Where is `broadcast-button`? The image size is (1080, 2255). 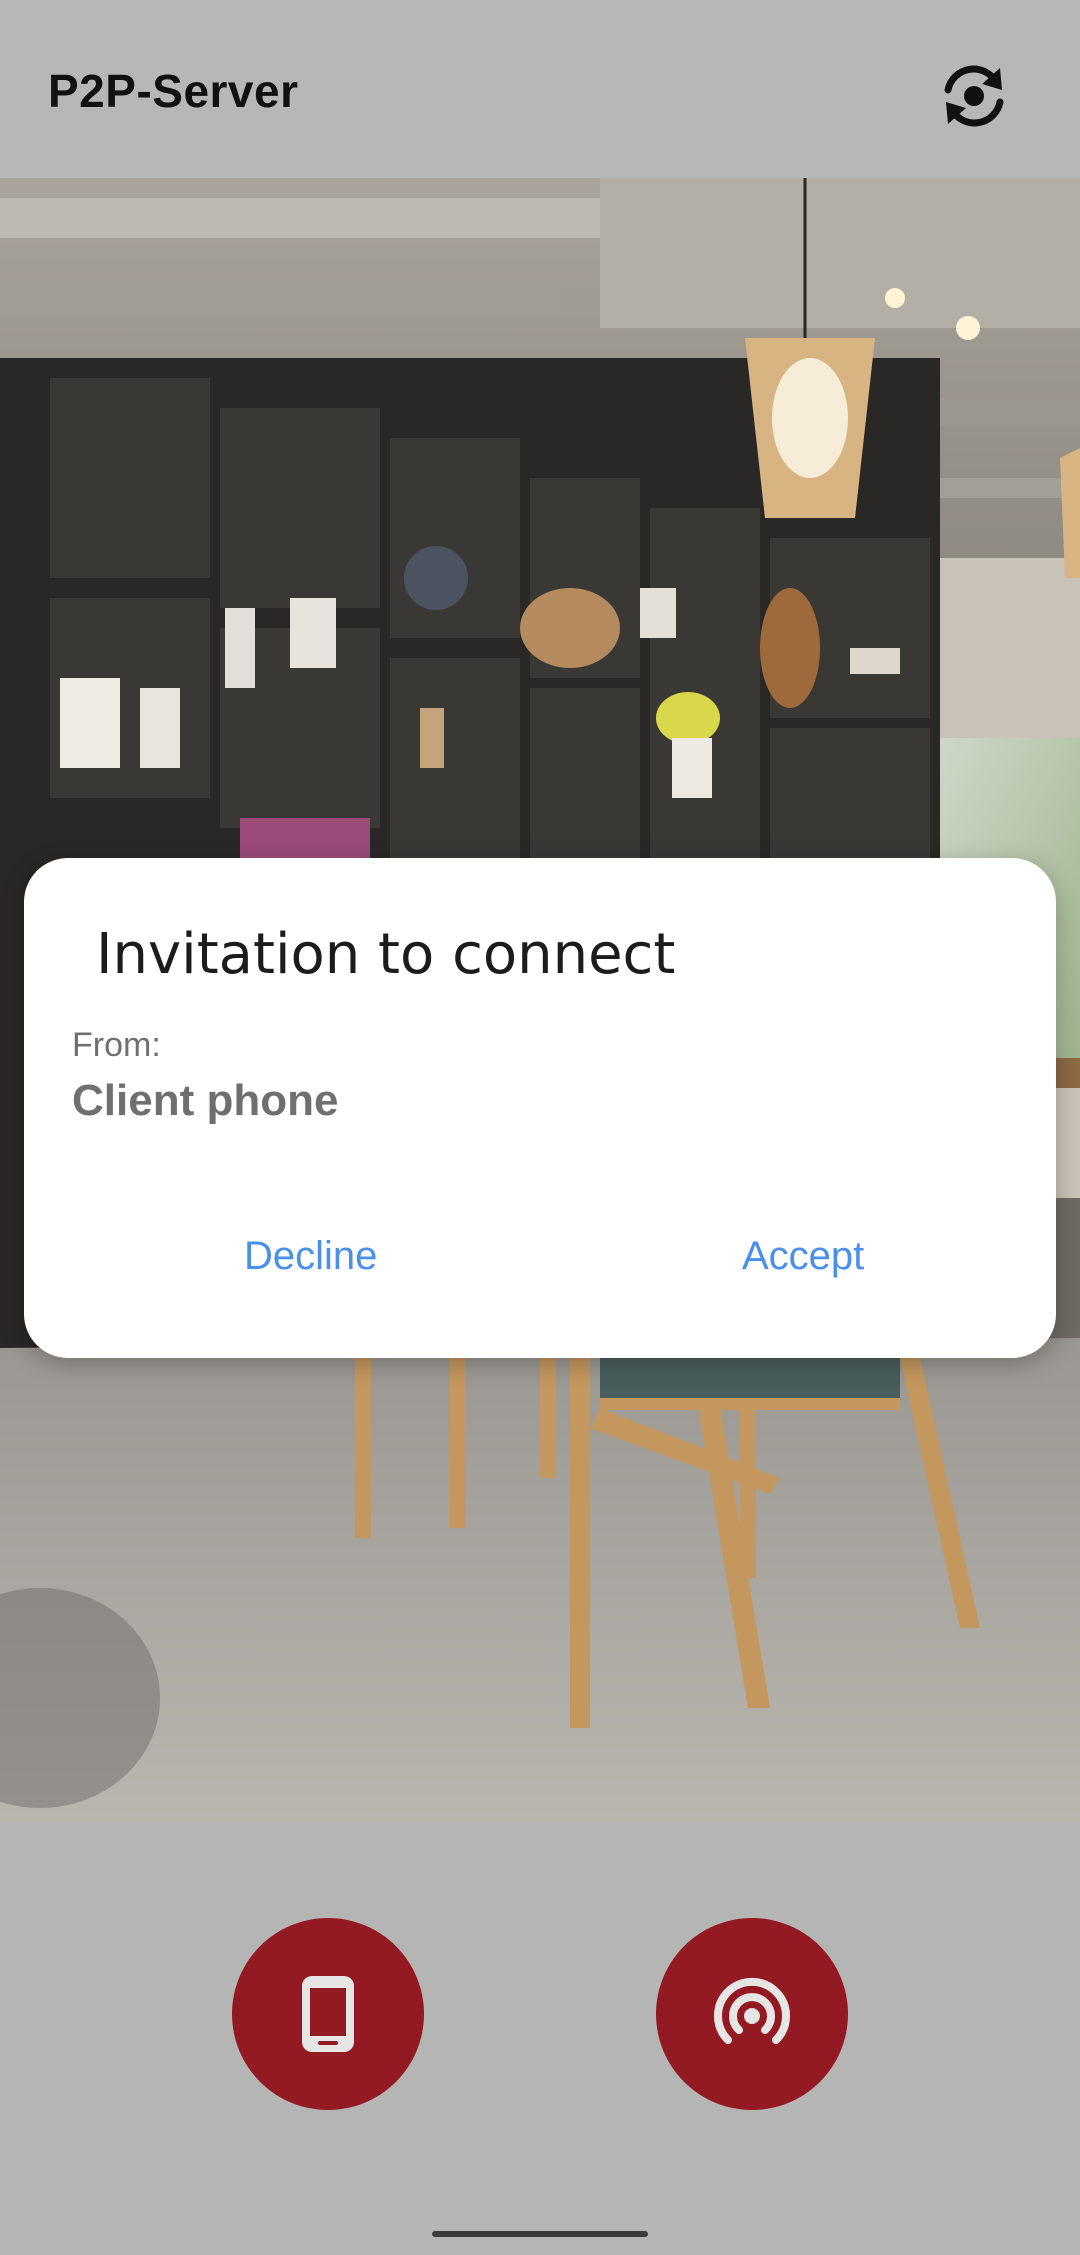
broadcast-button is located at coordinates (752, 2014).